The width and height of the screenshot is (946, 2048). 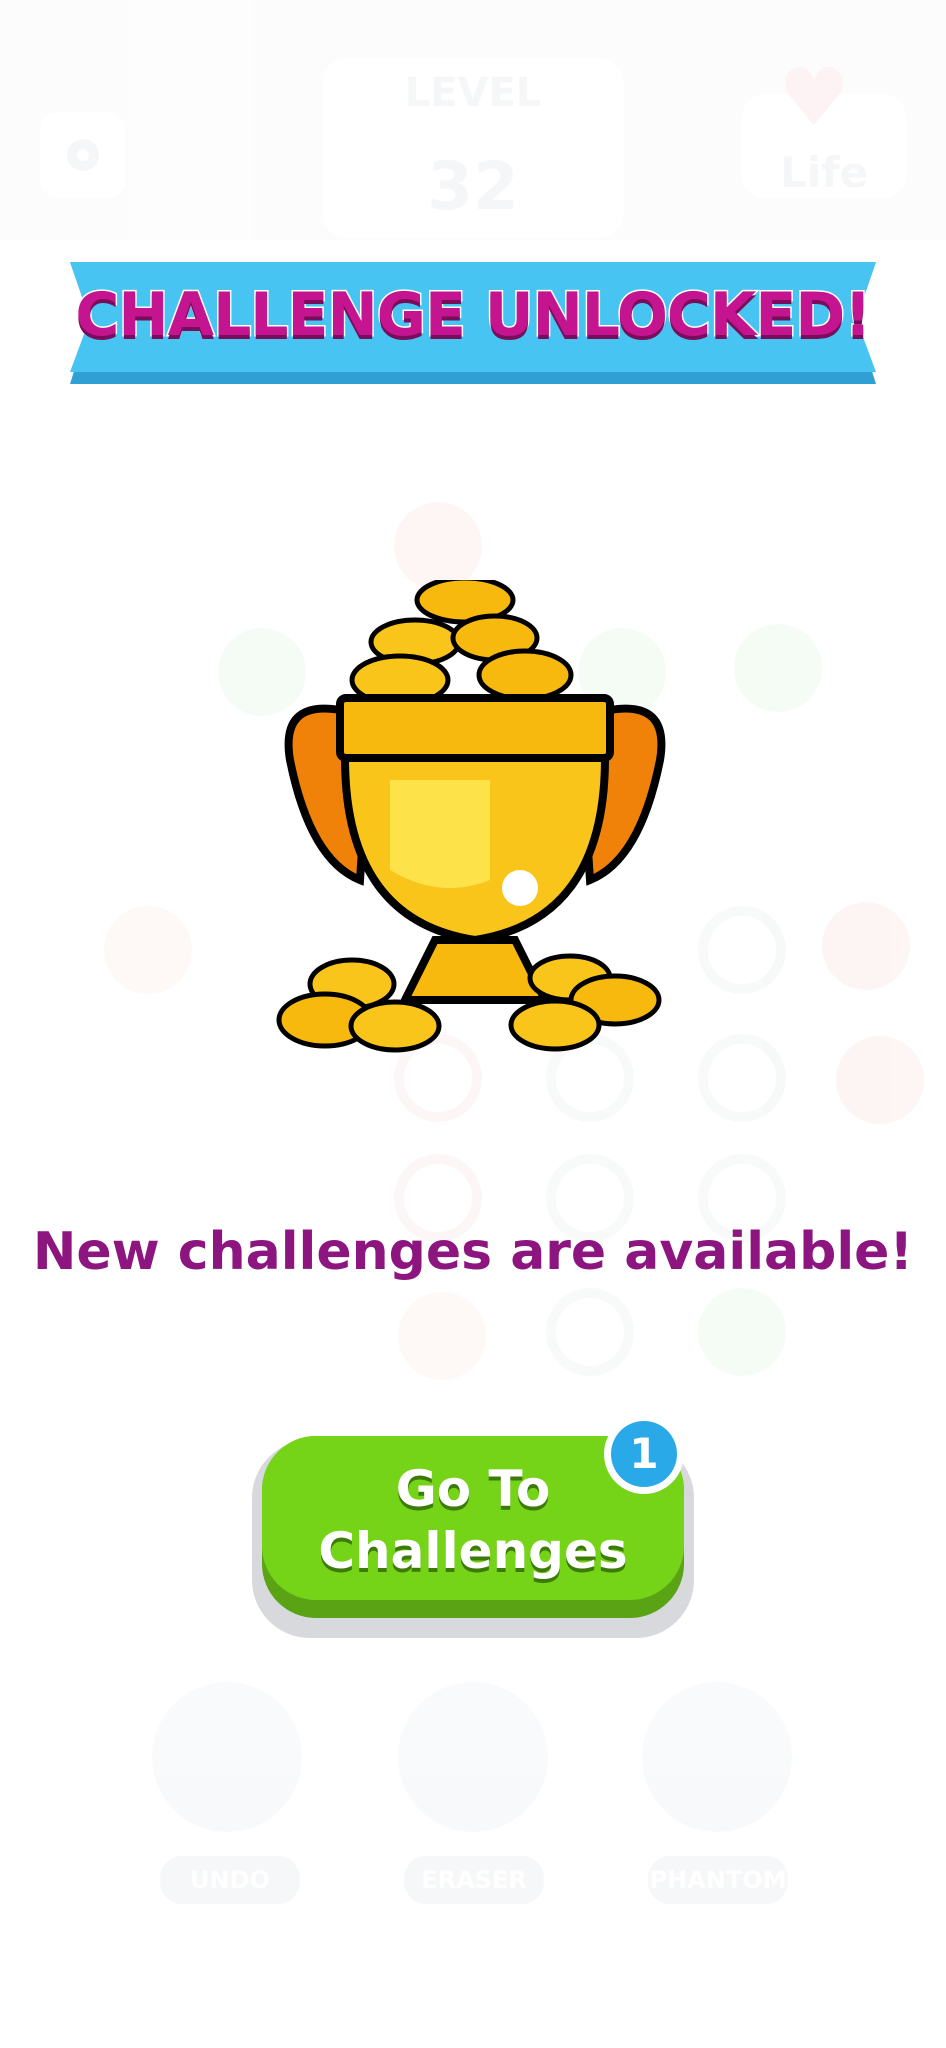 I want to click on phantom-label: PHANTOM, so click(x=718, y=1880).